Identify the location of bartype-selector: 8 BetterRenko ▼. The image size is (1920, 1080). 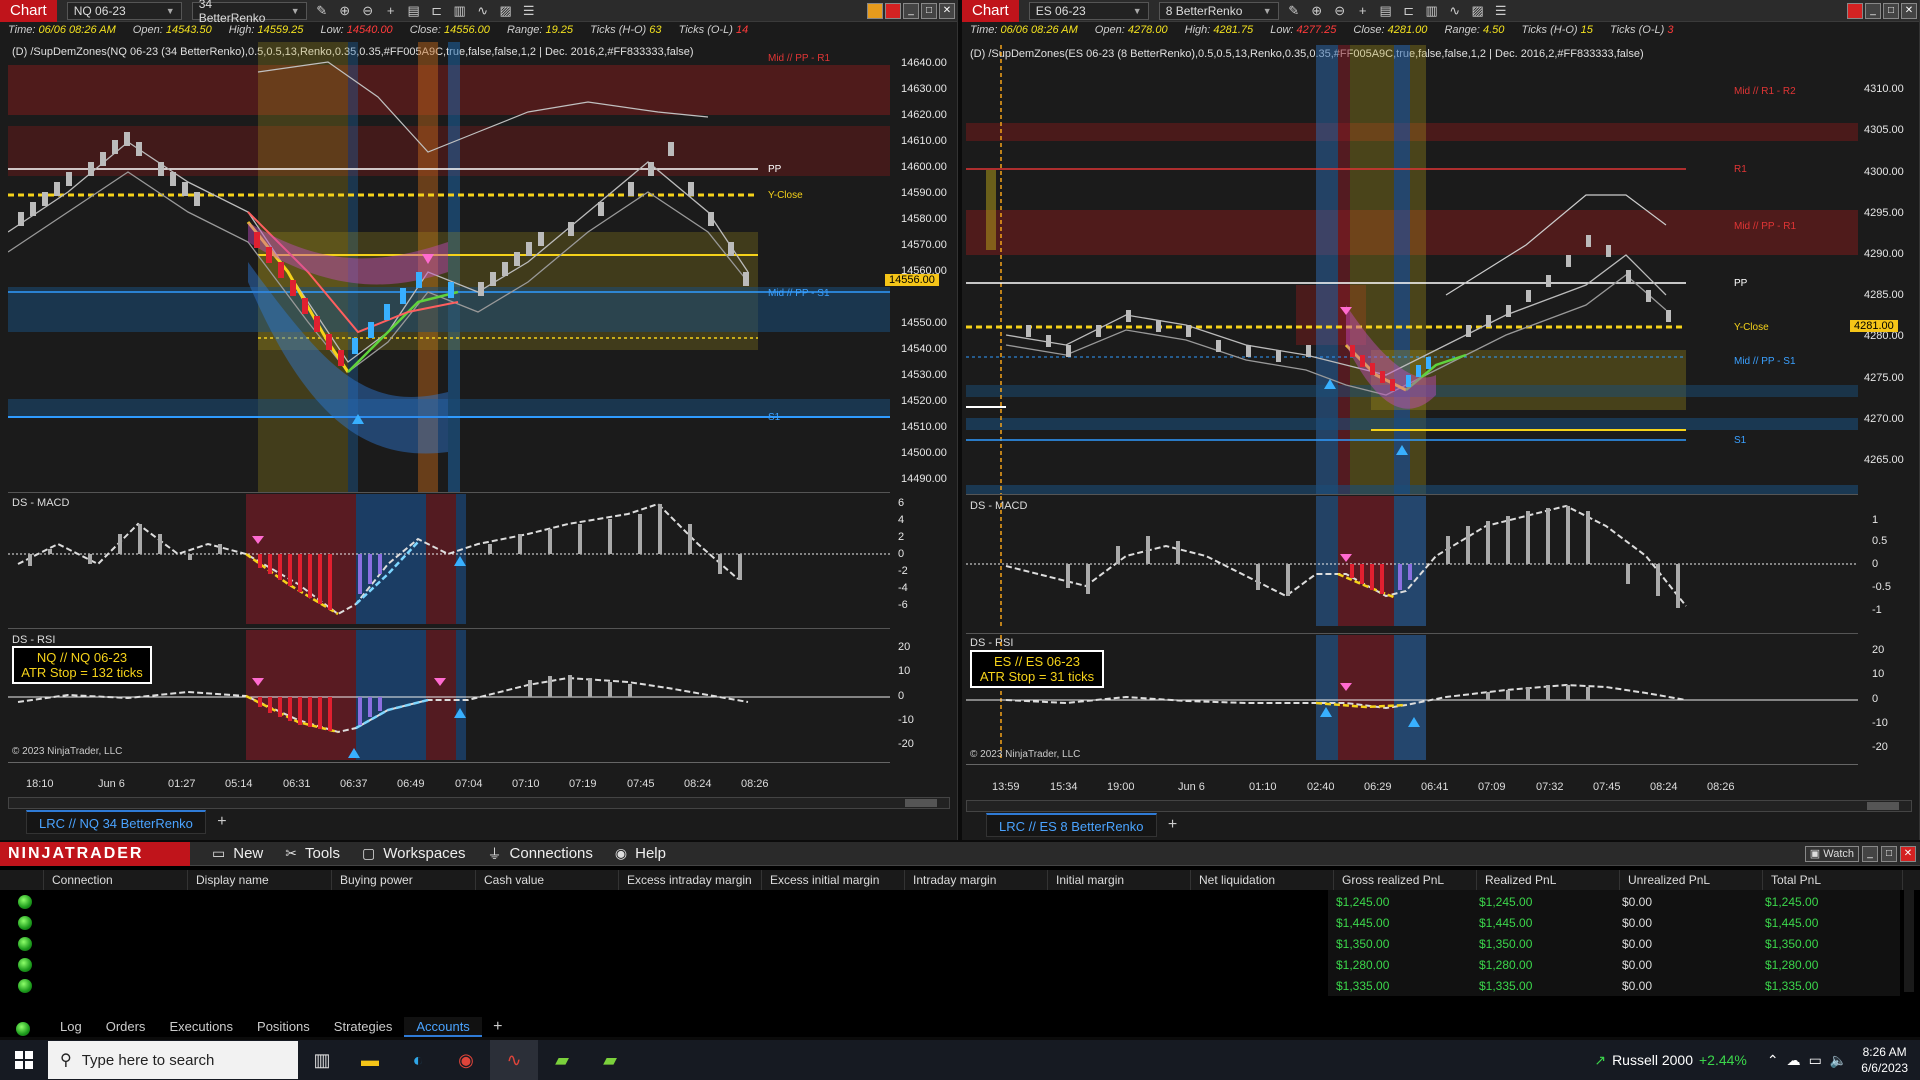
(1218, 10).